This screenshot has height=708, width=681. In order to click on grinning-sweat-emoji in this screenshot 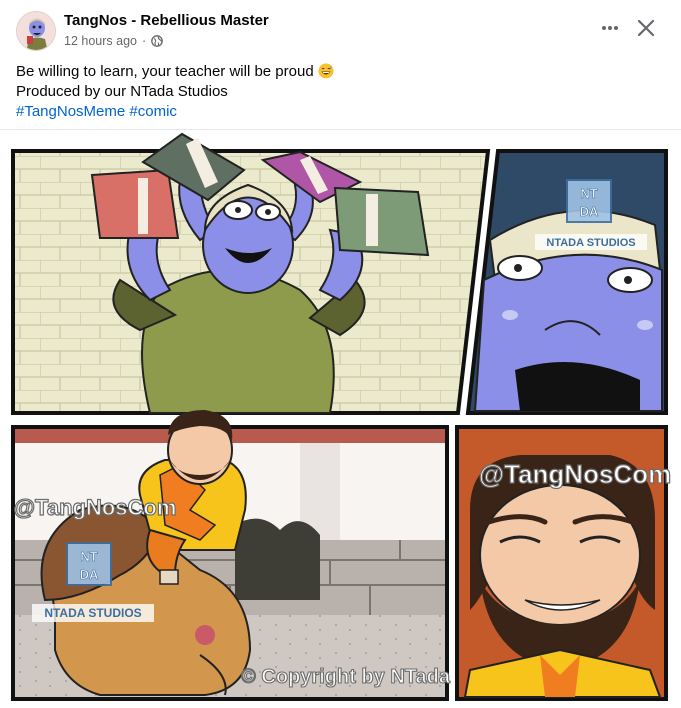, I will do `click(326, 71)`.